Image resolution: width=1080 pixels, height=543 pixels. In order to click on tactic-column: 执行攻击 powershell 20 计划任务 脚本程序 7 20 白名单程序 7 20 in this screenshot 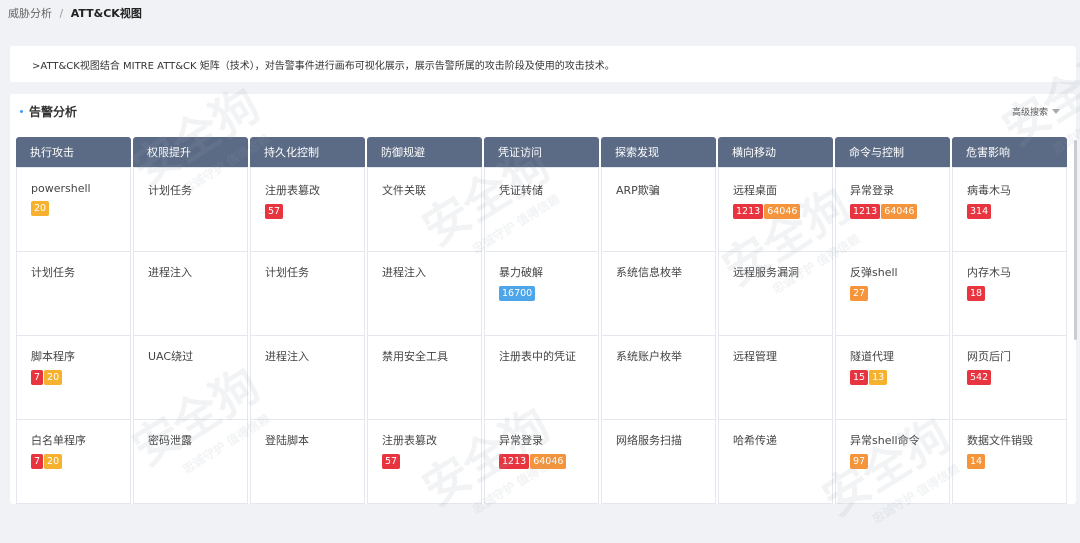, I will do `click(73, 320)`.